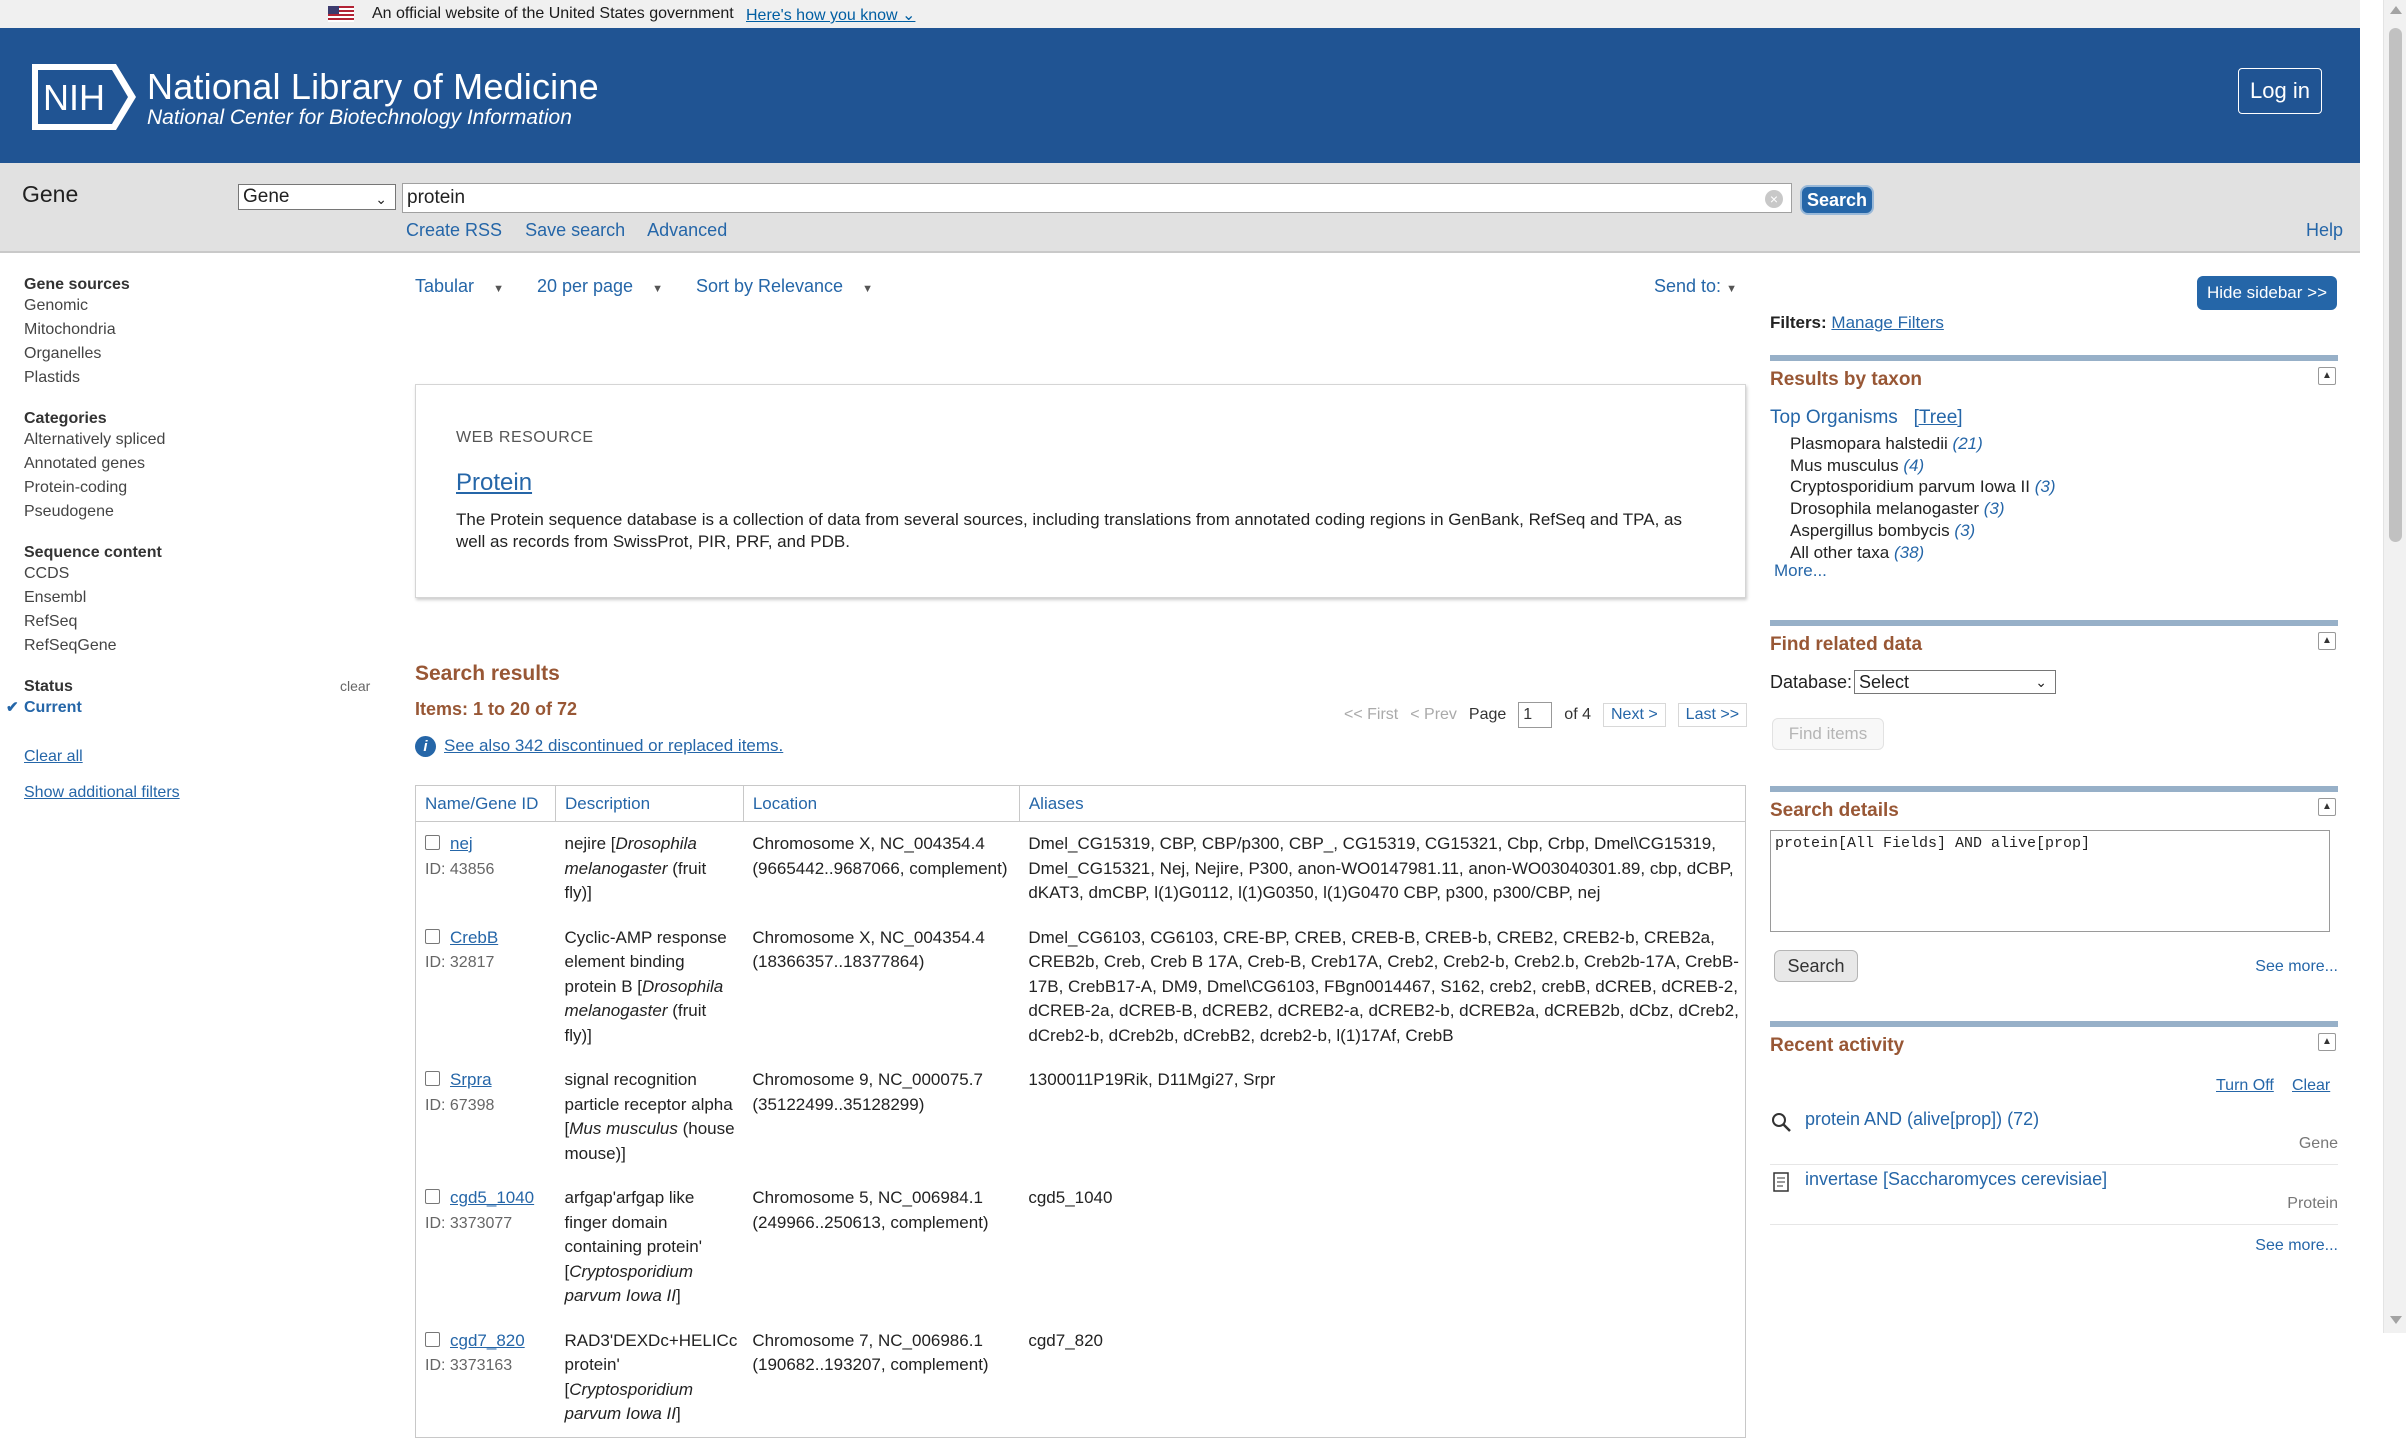 The image size is (2406, 1438). Describe the element at coordinates (199, 330) in the screenshot. I see `filter-mitochondria: Mitochondria` at that location.